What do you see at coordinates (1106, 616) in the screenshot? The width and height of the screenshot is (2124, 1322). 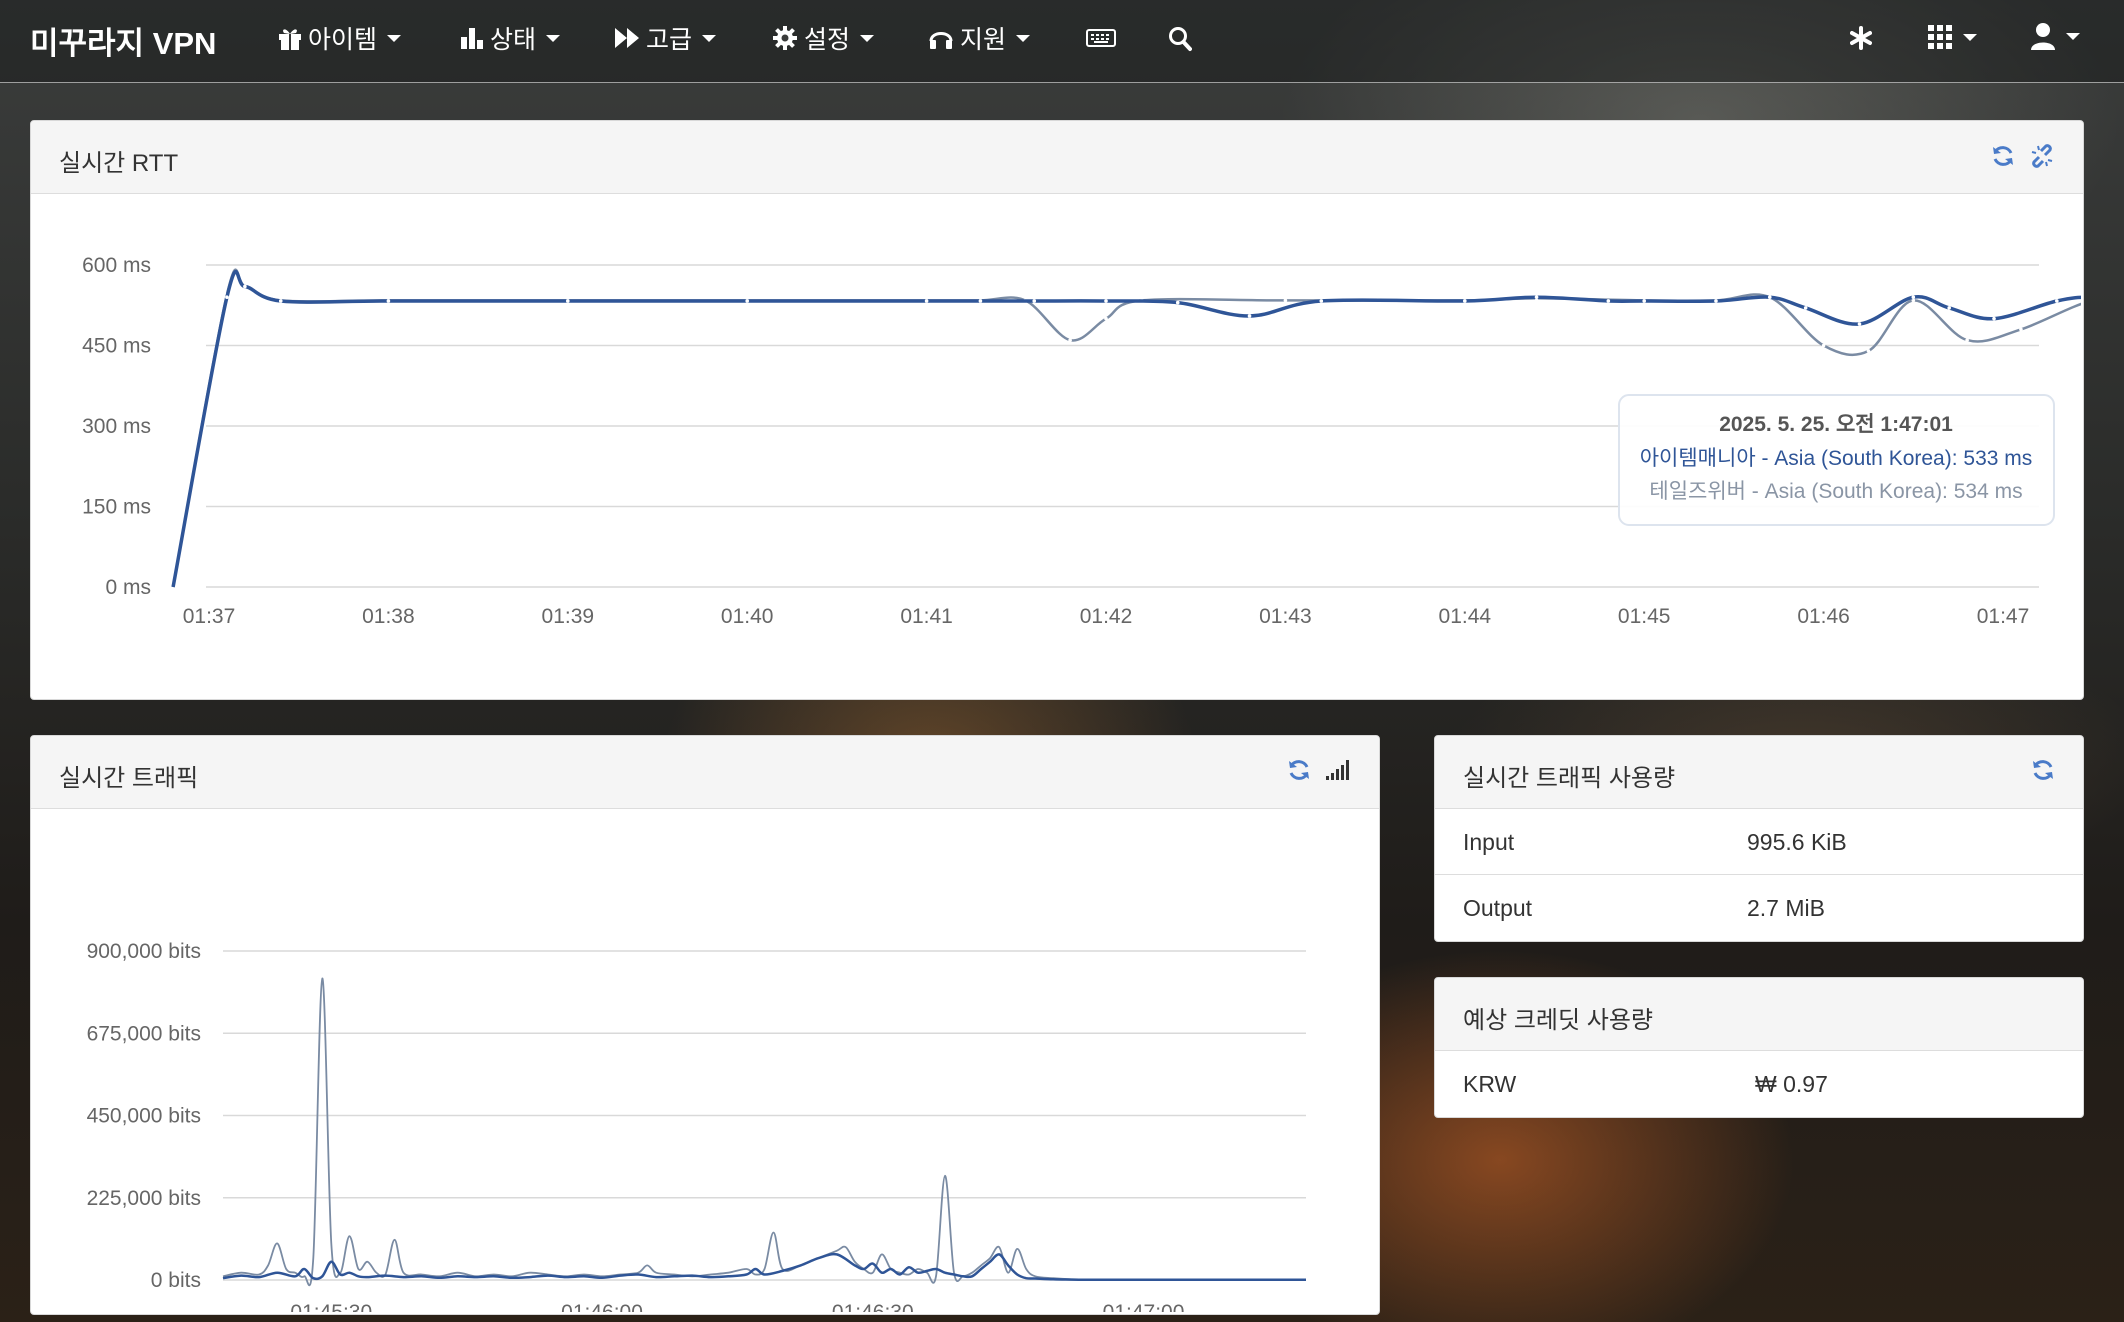 I see `x-tick-label: 01:42` at bounding box center [1106, 616].